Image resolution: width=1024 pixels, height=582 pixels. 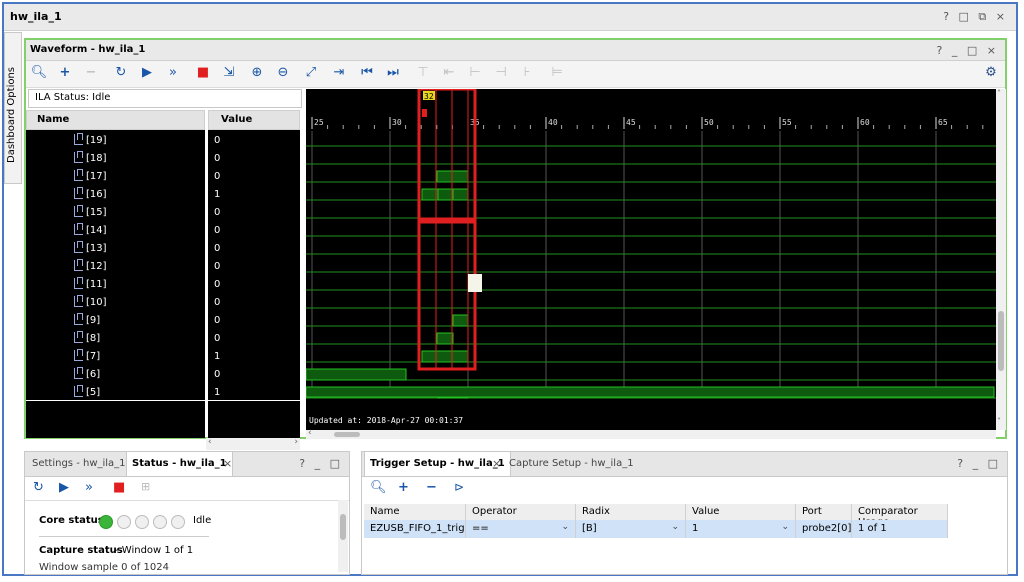 I want to click on tab-settings: Settings - hw_ila_1, so click(x=79, y=464).